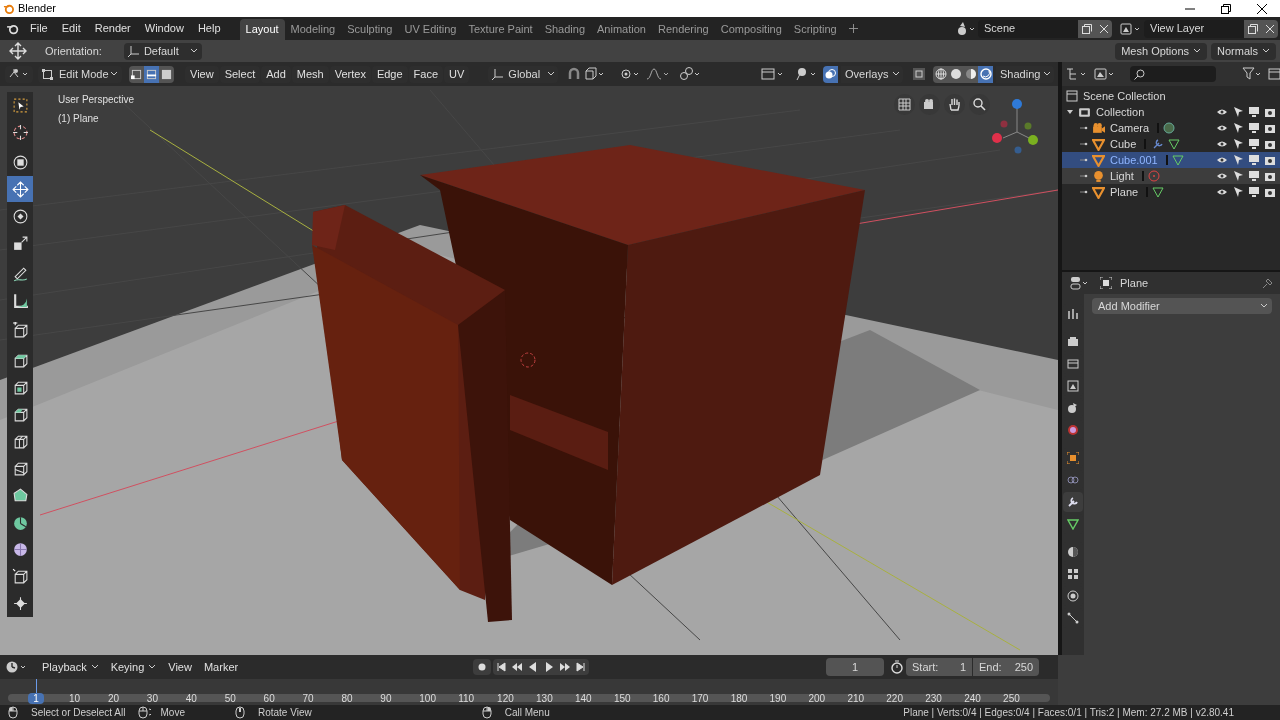  Describe the element at coordinates (164, 28) in the screenshot. I see `menu-item: Window` at that location.